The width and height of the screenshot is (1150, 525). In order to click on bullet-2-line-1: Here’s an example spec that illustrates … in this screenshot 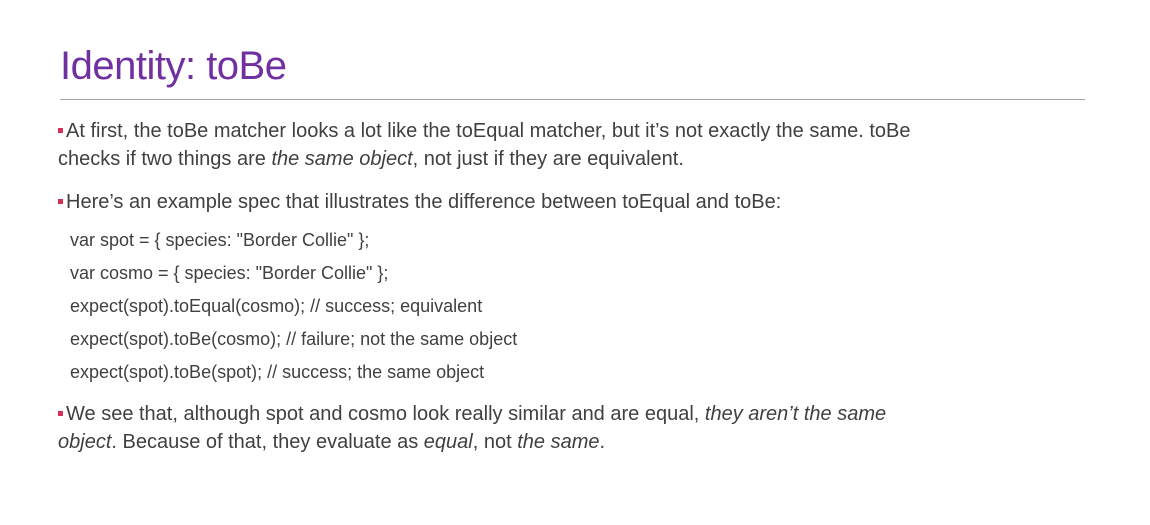, I will do `click(424, 202)`.